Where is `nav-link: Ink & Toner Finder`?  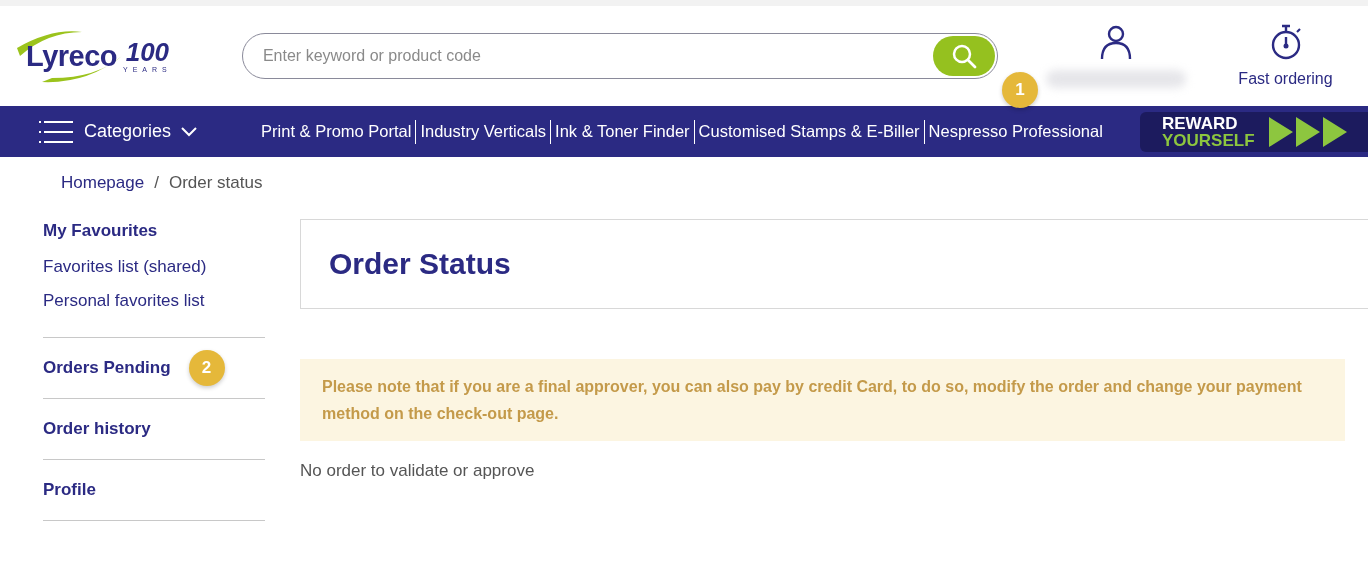 nav-link: Ink & Toner Finder is located at coordinates (622, 131).